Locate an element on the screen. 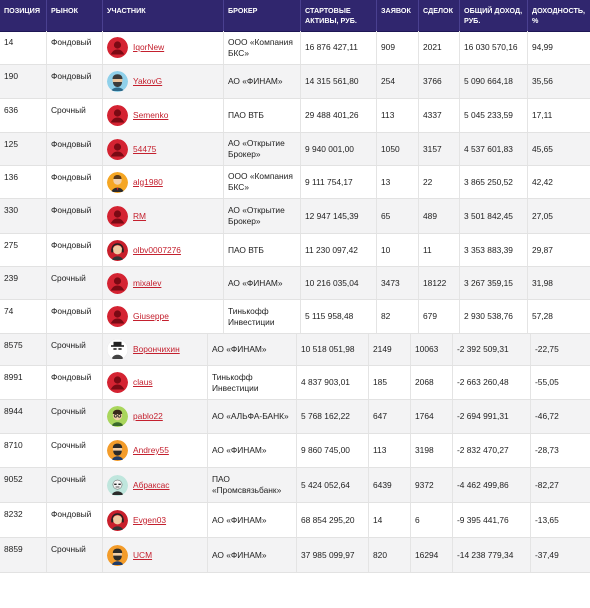 This screenshot has width=590, height=608. position-cell: 125 is located at coordinates (23, 149).